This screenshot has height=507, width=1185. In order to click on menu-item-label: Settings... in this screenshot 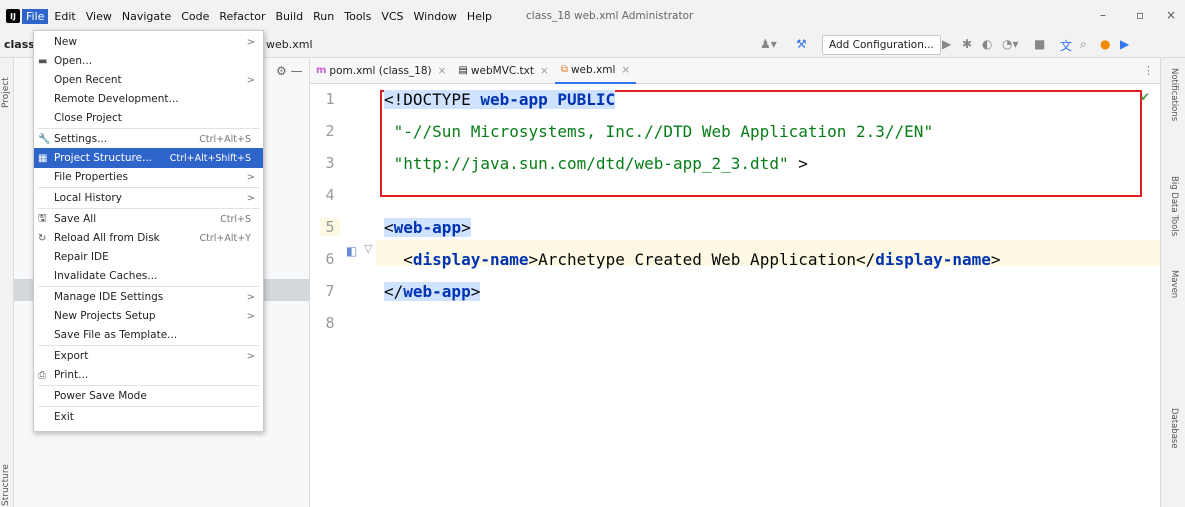, I will do `click(81, 139)`.